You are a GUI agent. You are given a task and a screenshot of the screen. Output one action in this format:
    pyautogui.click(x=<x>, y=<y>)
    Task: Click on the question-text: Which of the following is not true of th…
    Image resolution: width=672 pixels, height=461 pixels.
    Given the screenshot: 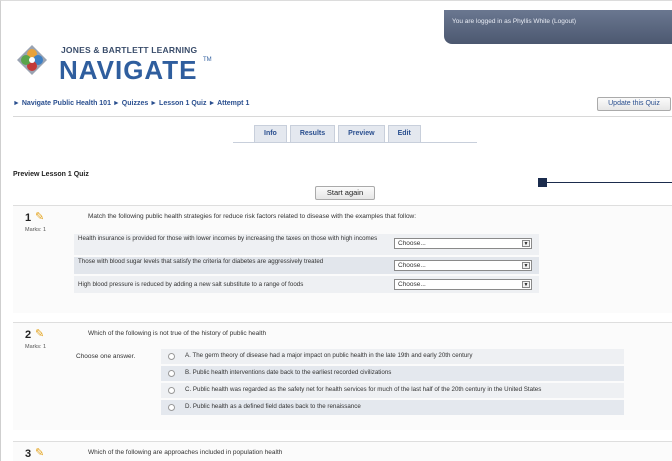 What is the action you would take?
    pyautogui.click(x=177, y=333)
    